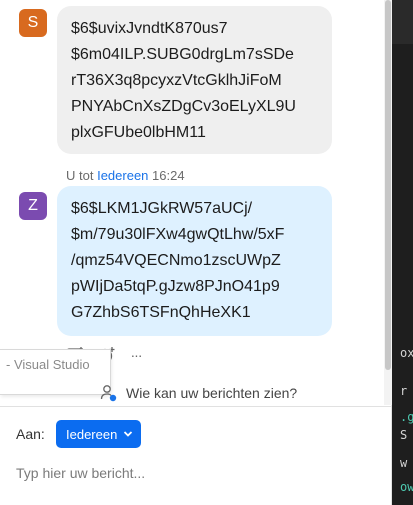 The width and height of the screenshot is (413, 505). Describe the element at coordinates (128, 434) in the screenshot. I see `chevron-down-icon` at that location.